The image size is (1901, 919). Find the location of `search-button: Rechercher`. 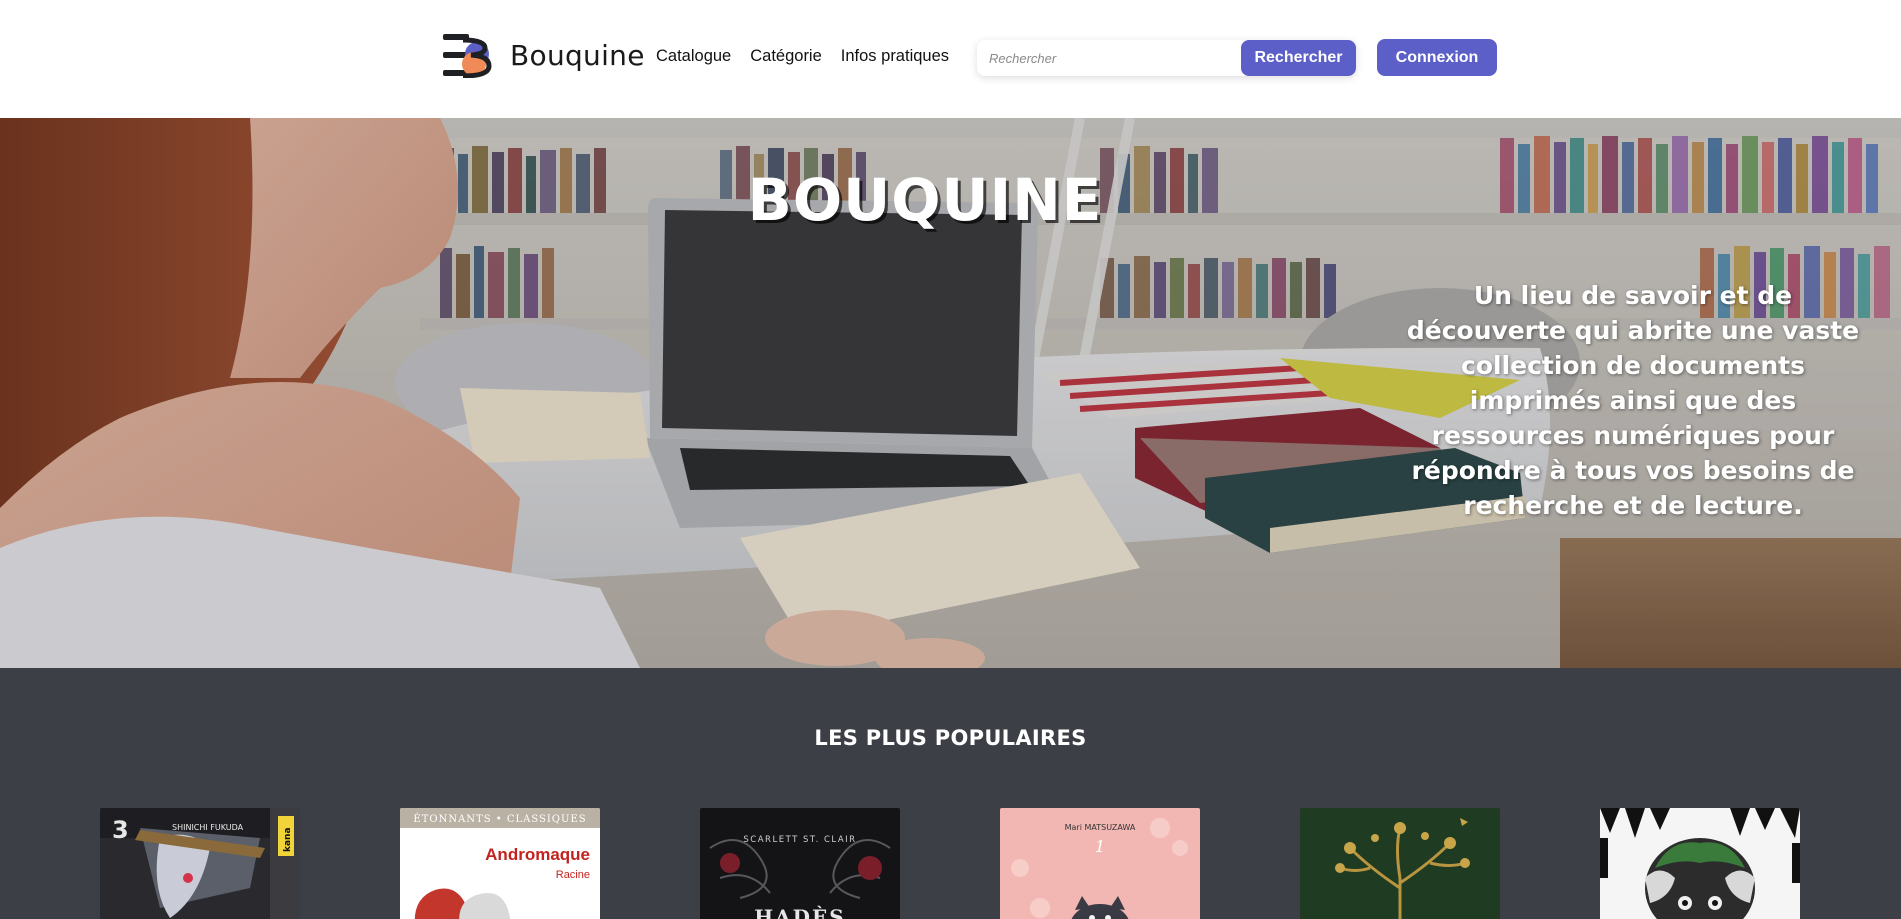

search-button: Rechercher is located at coordinates (1298, 58).